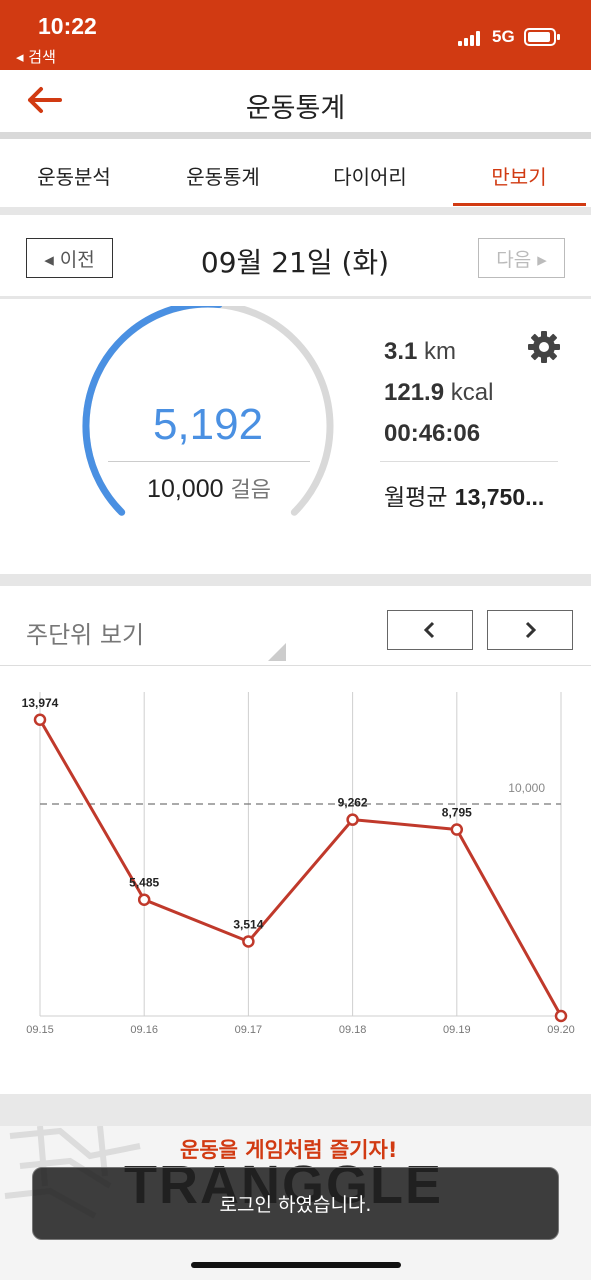 This screenshot has width=591, height=1280. I want to click on page-title: 운동통계, so click(295, 108).